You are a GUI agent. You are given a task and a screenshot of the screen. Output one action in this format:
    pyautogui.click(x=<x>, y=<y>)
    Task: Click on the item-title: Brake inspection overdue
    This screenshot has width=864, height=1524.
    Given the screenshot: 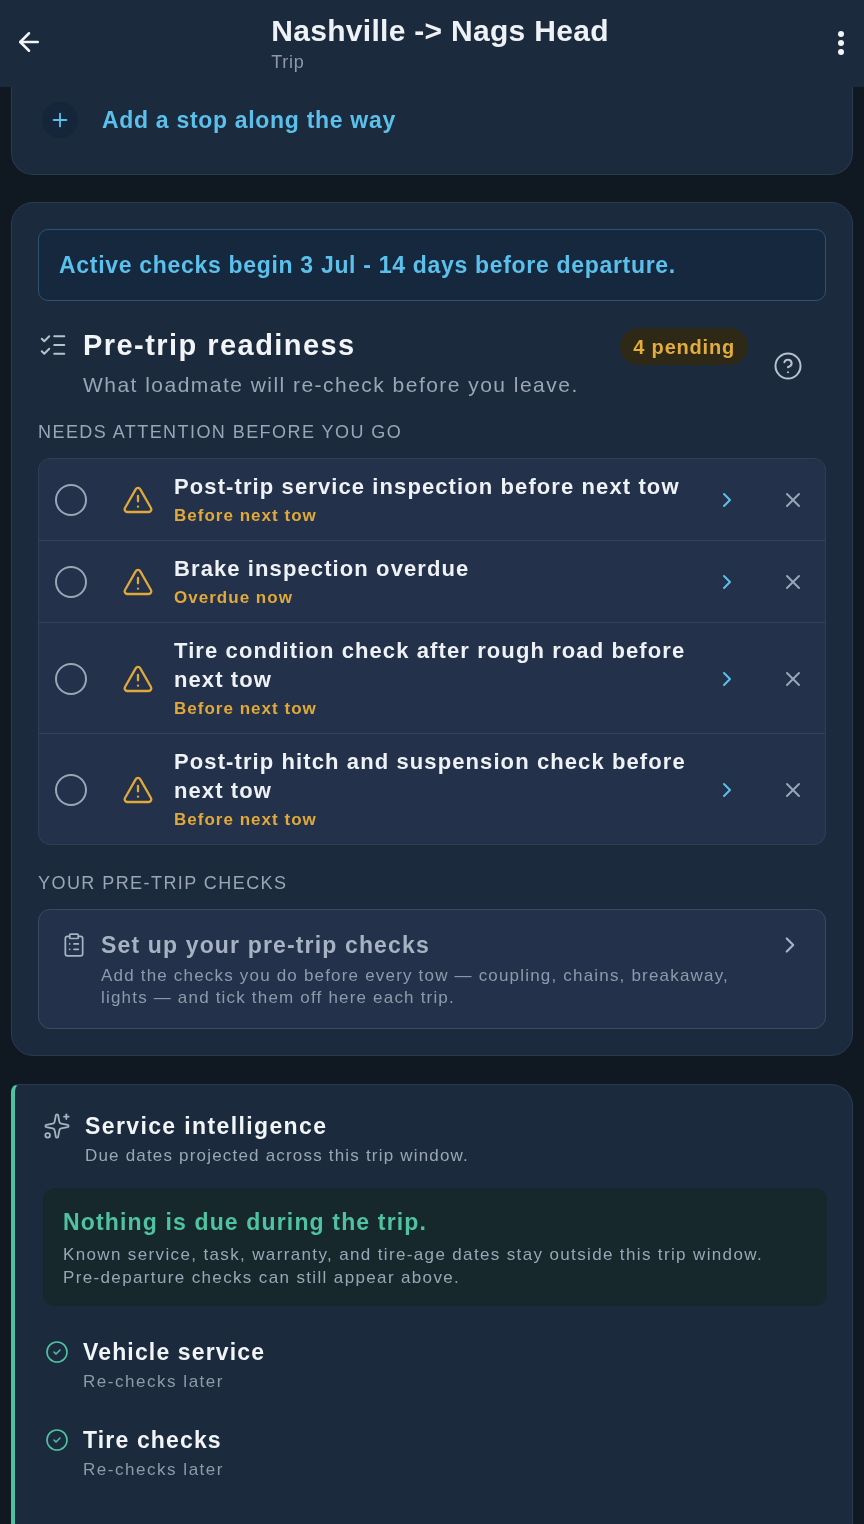 What is the action you would take?
    pyautogui.click(x=322, y=569)
    